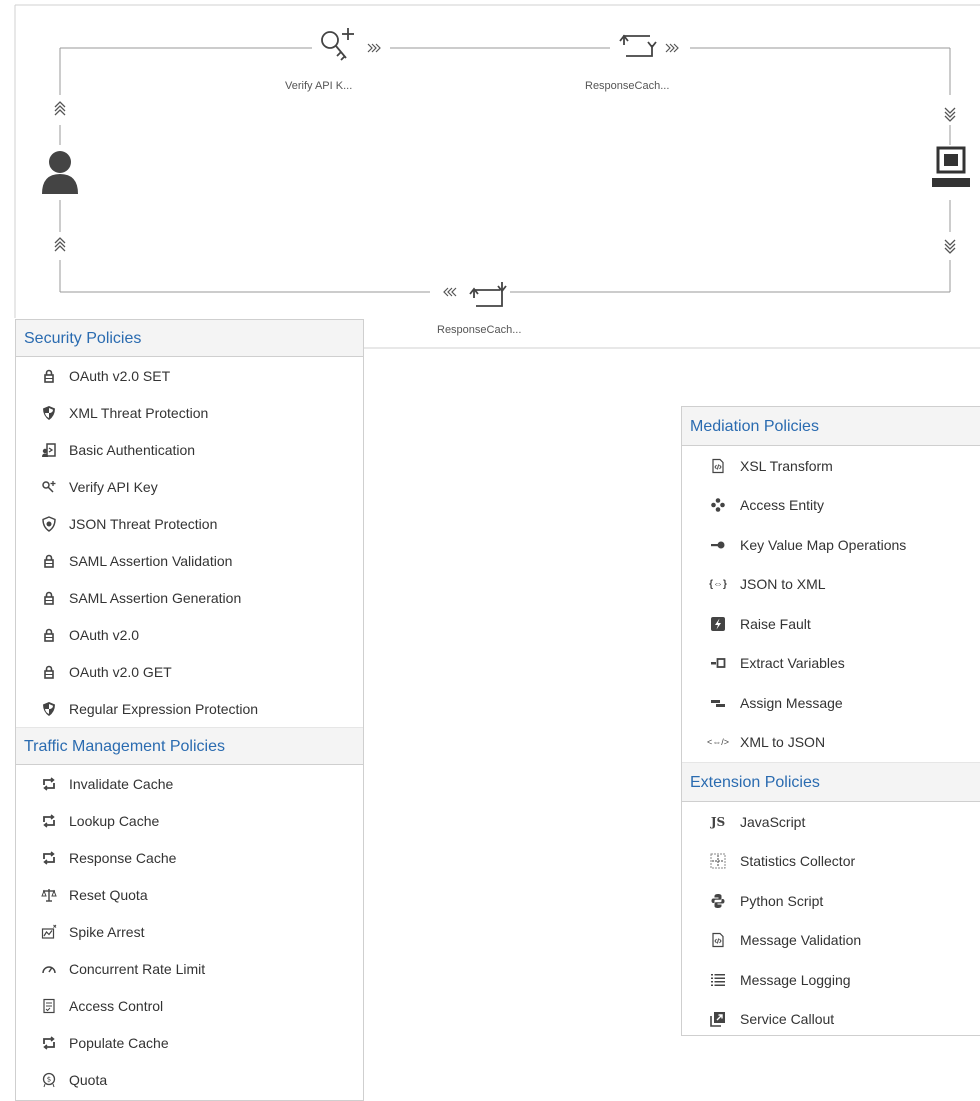 Image resolution: width=980 pixels, height=1101 pixels. What do you see at coordinates (831, 624) in the screenshot?
I see `policy-item: Raise Fault` at bounding box center [831, 624].